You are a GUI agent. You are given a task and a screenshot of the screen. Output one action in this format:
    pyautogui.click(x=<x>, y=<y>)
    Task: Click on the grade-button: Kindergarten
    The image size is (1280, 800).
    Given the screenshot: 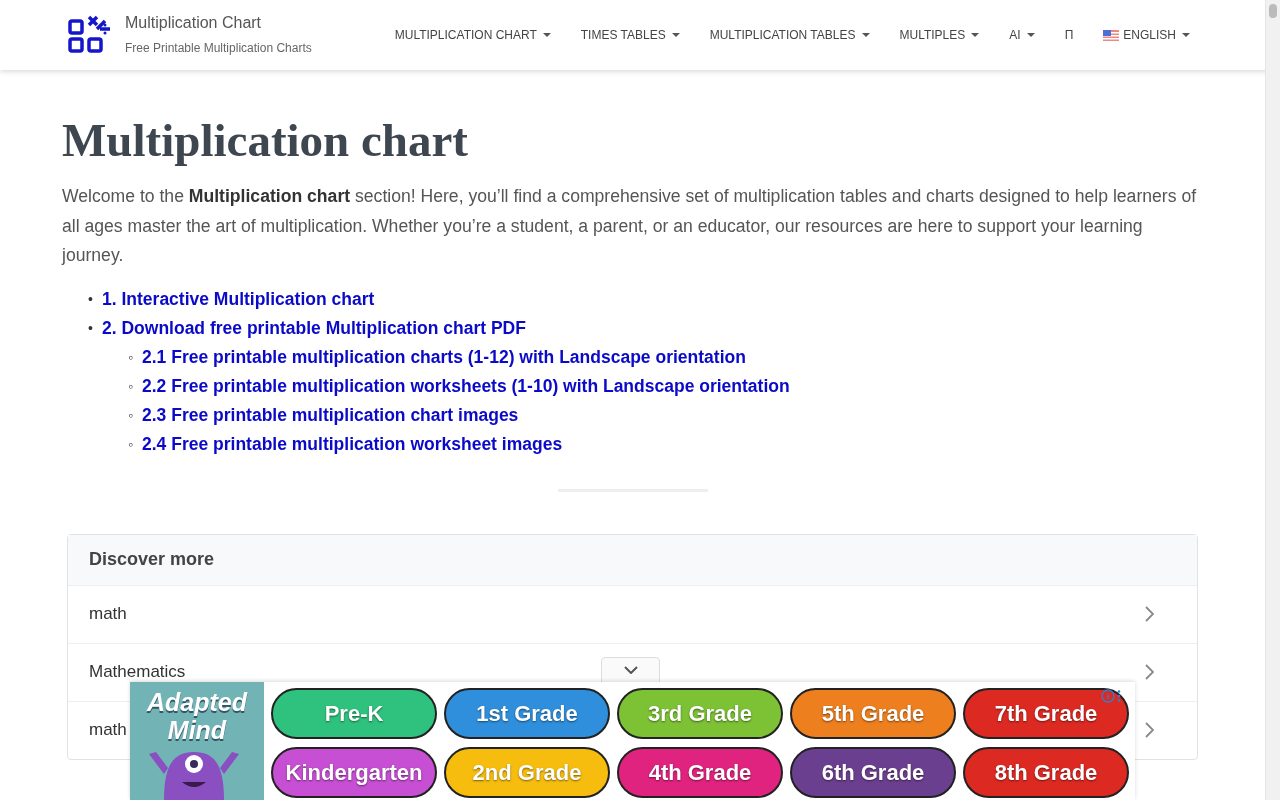 What is the action you would take?
    pyautogui.click(x=354, y=772)
    